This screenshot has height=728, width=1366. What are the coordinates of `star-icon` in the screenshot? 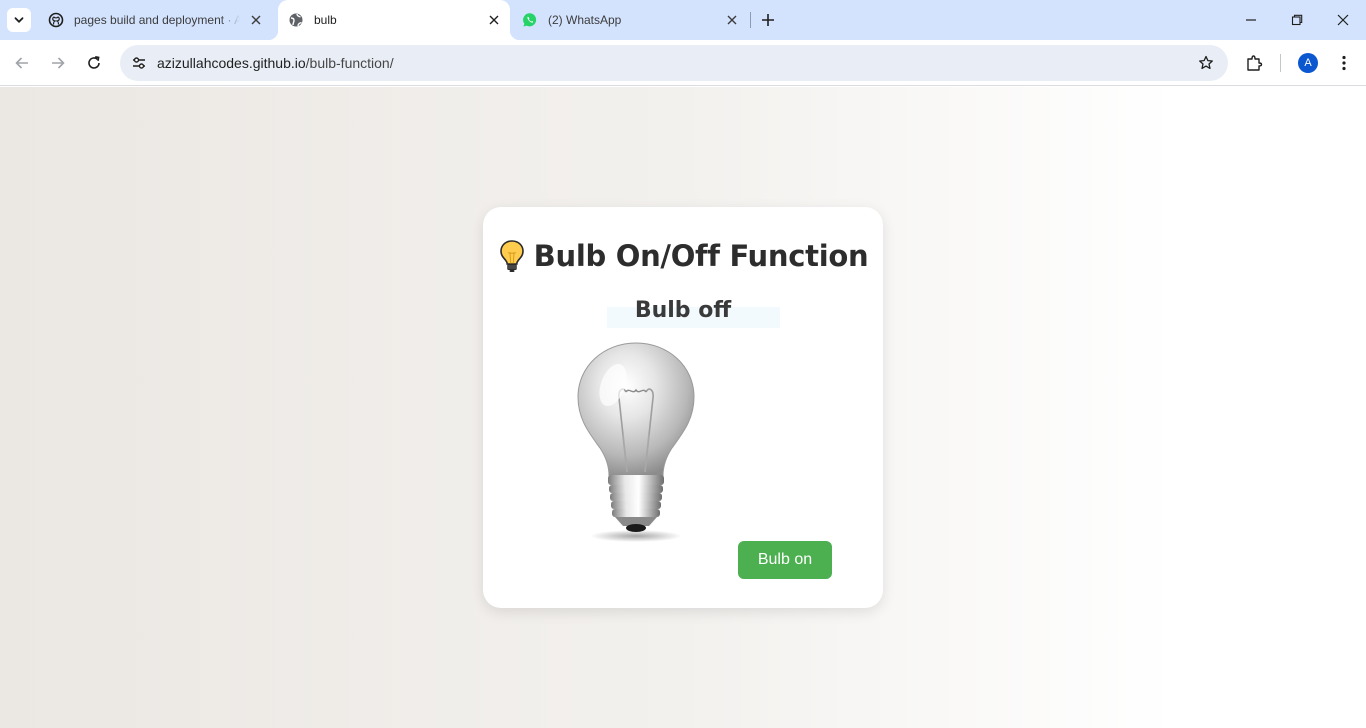 It's located at (1206, 62).